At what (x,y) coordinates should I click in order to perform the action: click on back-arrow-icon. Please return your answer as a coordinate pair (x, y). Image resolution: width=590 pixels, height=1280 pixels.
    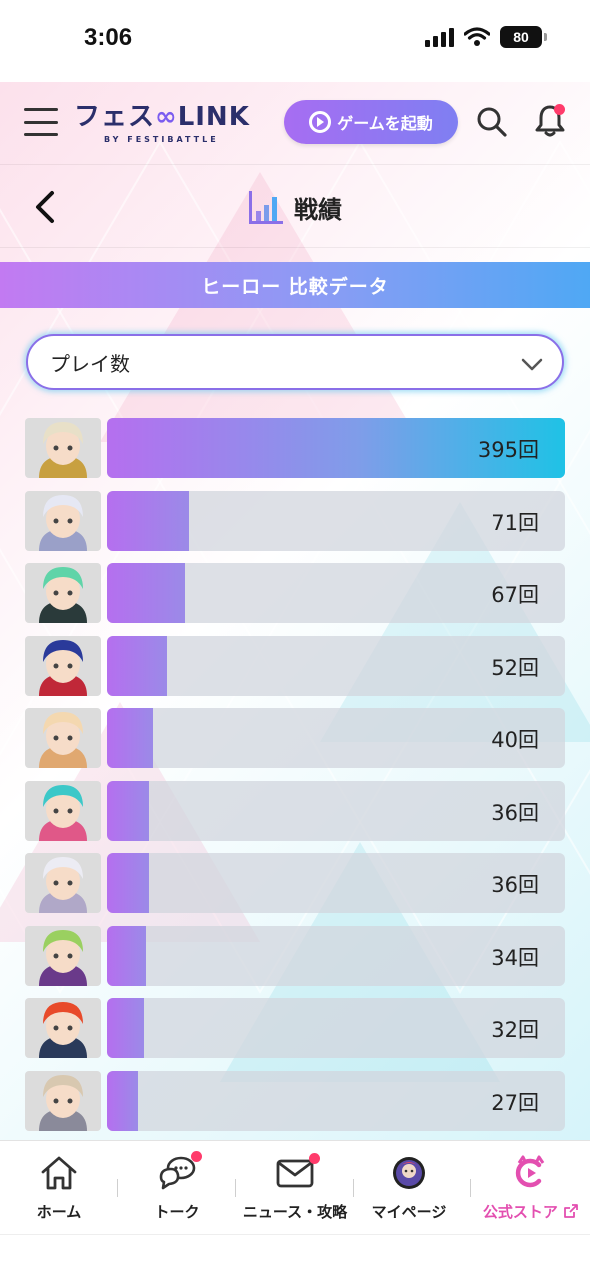
    Looking at the image, I should click on (47, 207).